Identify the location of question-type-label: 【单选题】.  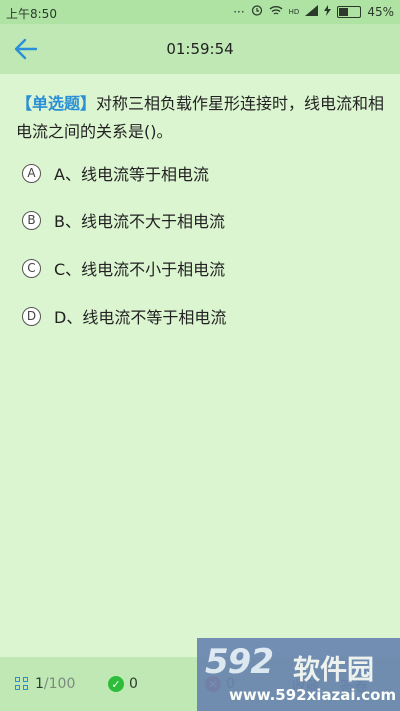
(56, 103).